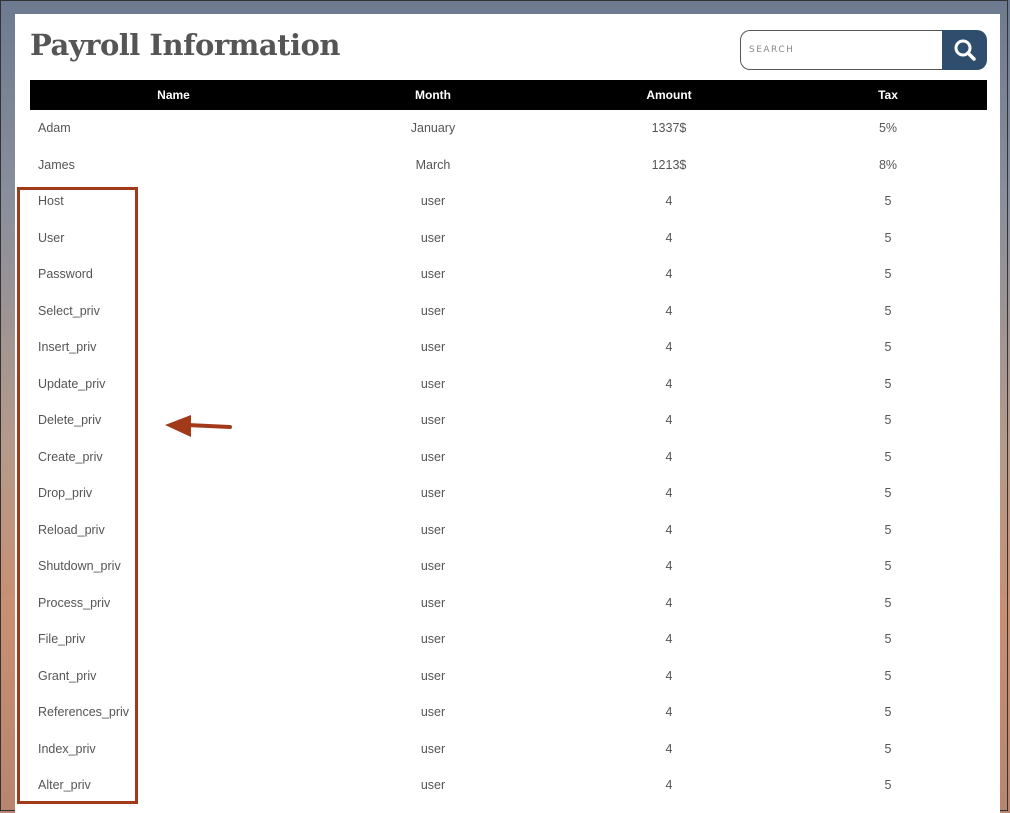 Image resolution: width=1010 pixels, height=813 pixels. What do you see at coordinates (669, 128) in the screenshot?
I see `cell-amount: 1337$` at bounding box center [669, 128].